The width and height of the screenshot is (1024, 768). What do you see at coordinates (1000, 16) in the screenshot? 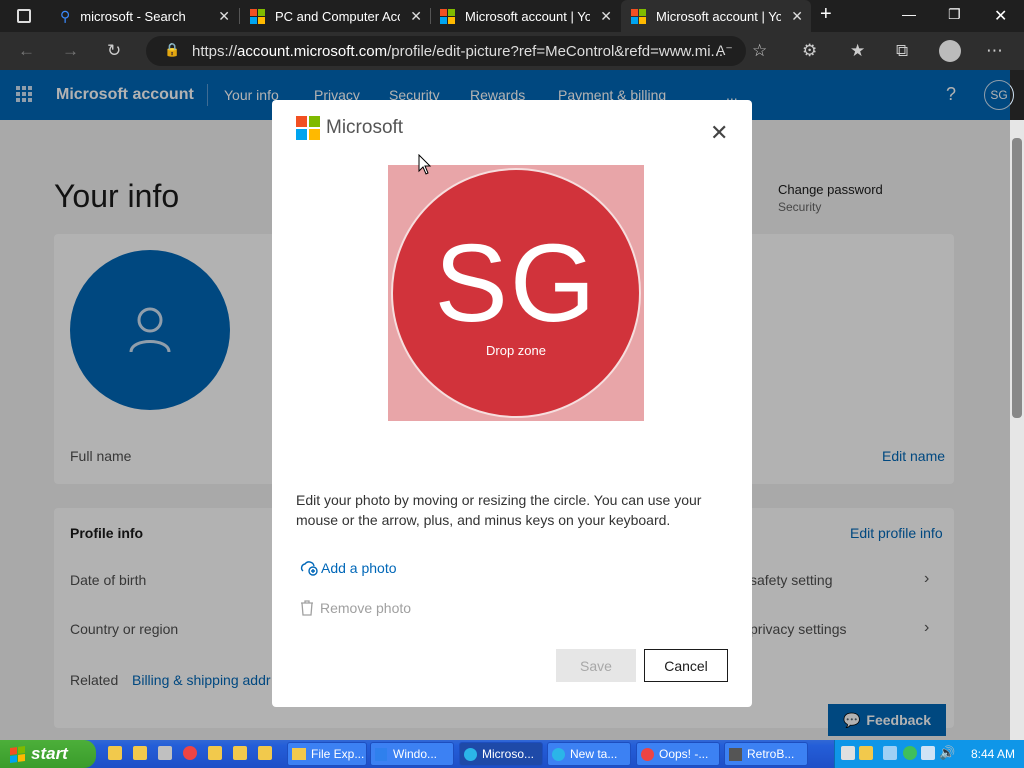
I see `close-window-icon: ✕` at bounding box center [1000, 16].